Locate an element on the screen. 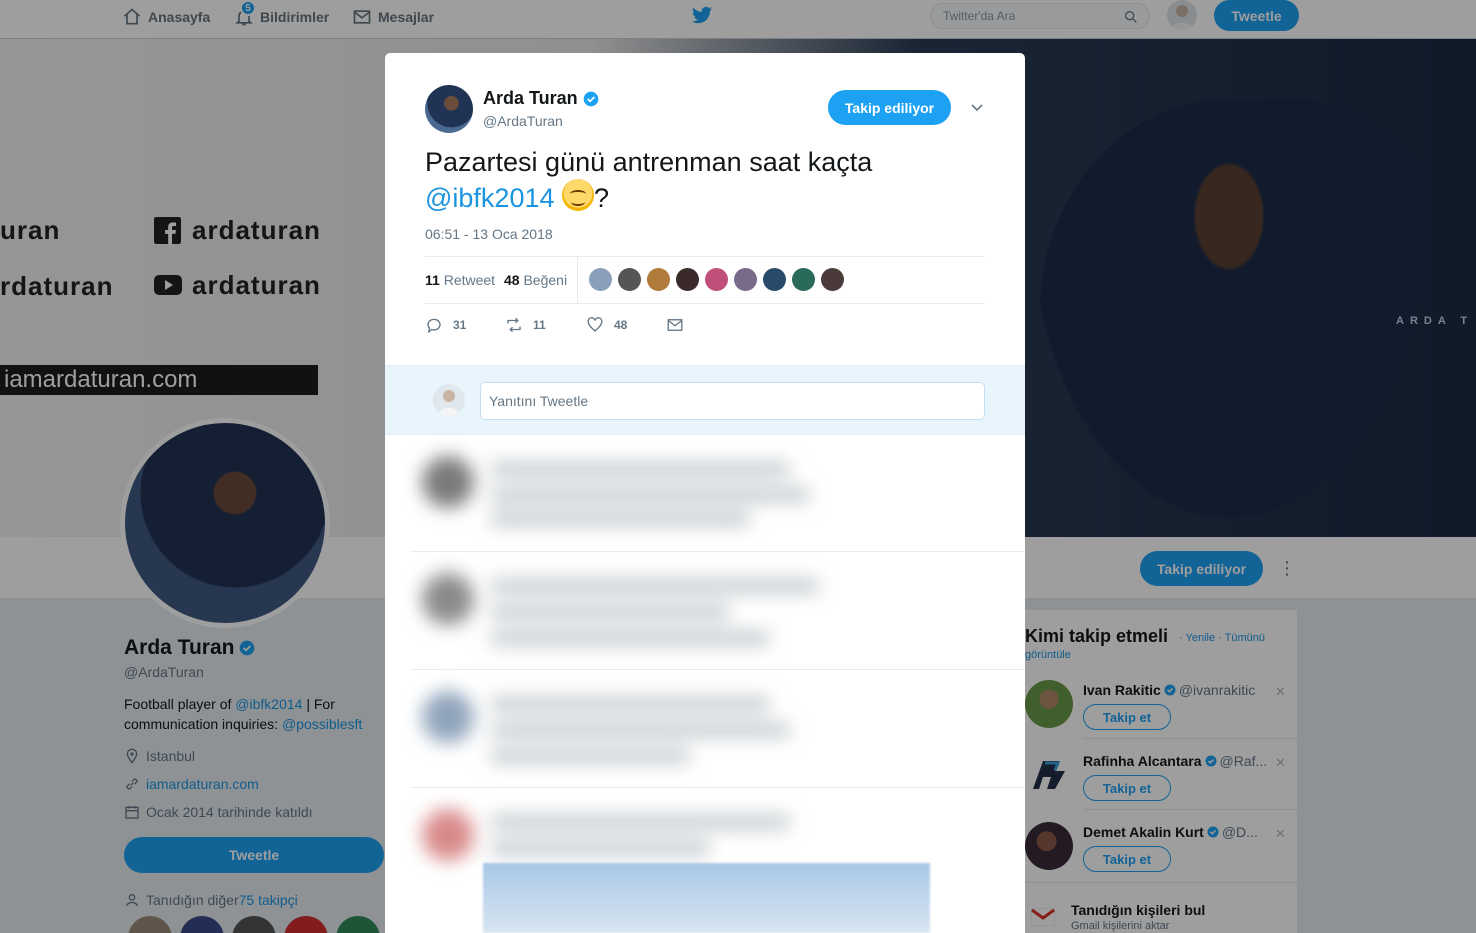  tweet-stats: 11 Retweet 48 Beğeni is located at coordinates (705, 280).